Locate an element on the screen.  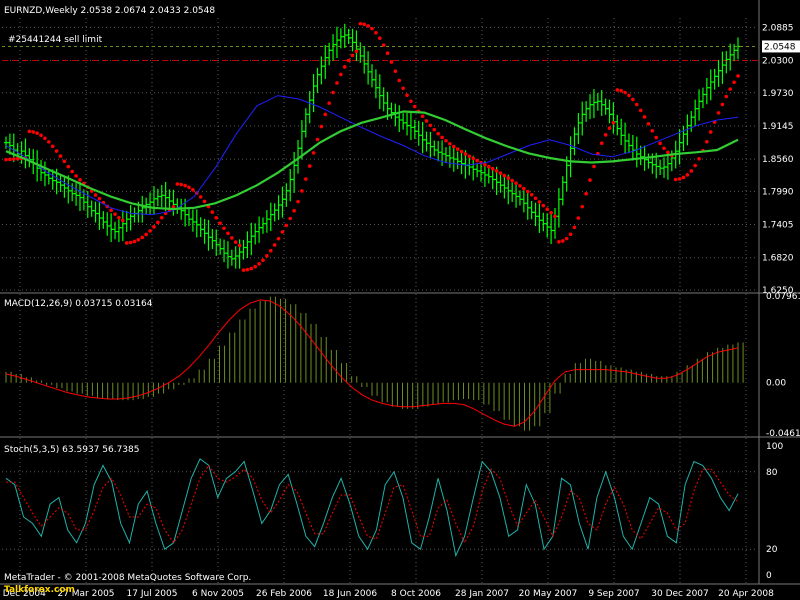
y-tick-label: 1.7990 is located at coordinates (778, 192).